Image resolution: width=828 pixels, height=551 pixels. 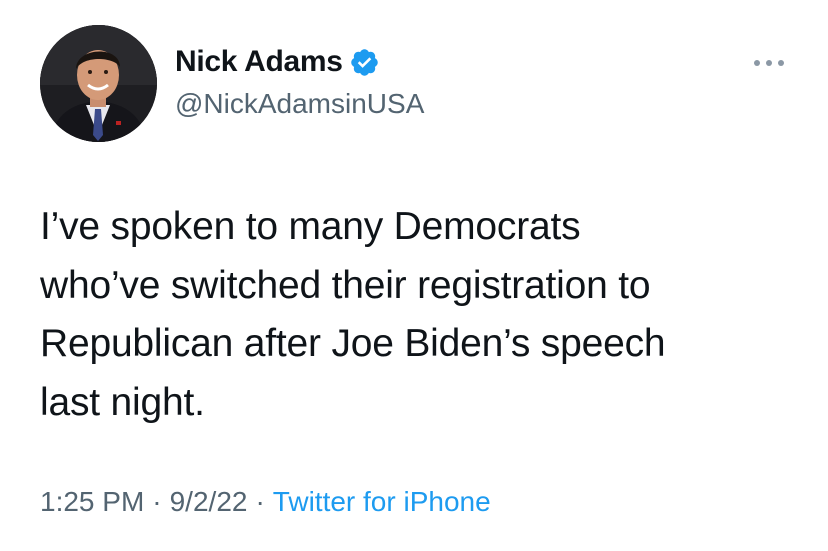 I want to click on tweet-meta: 1:25 PM · 9/2/22 · Twitter for iPhone, so click(x=265, y=502).